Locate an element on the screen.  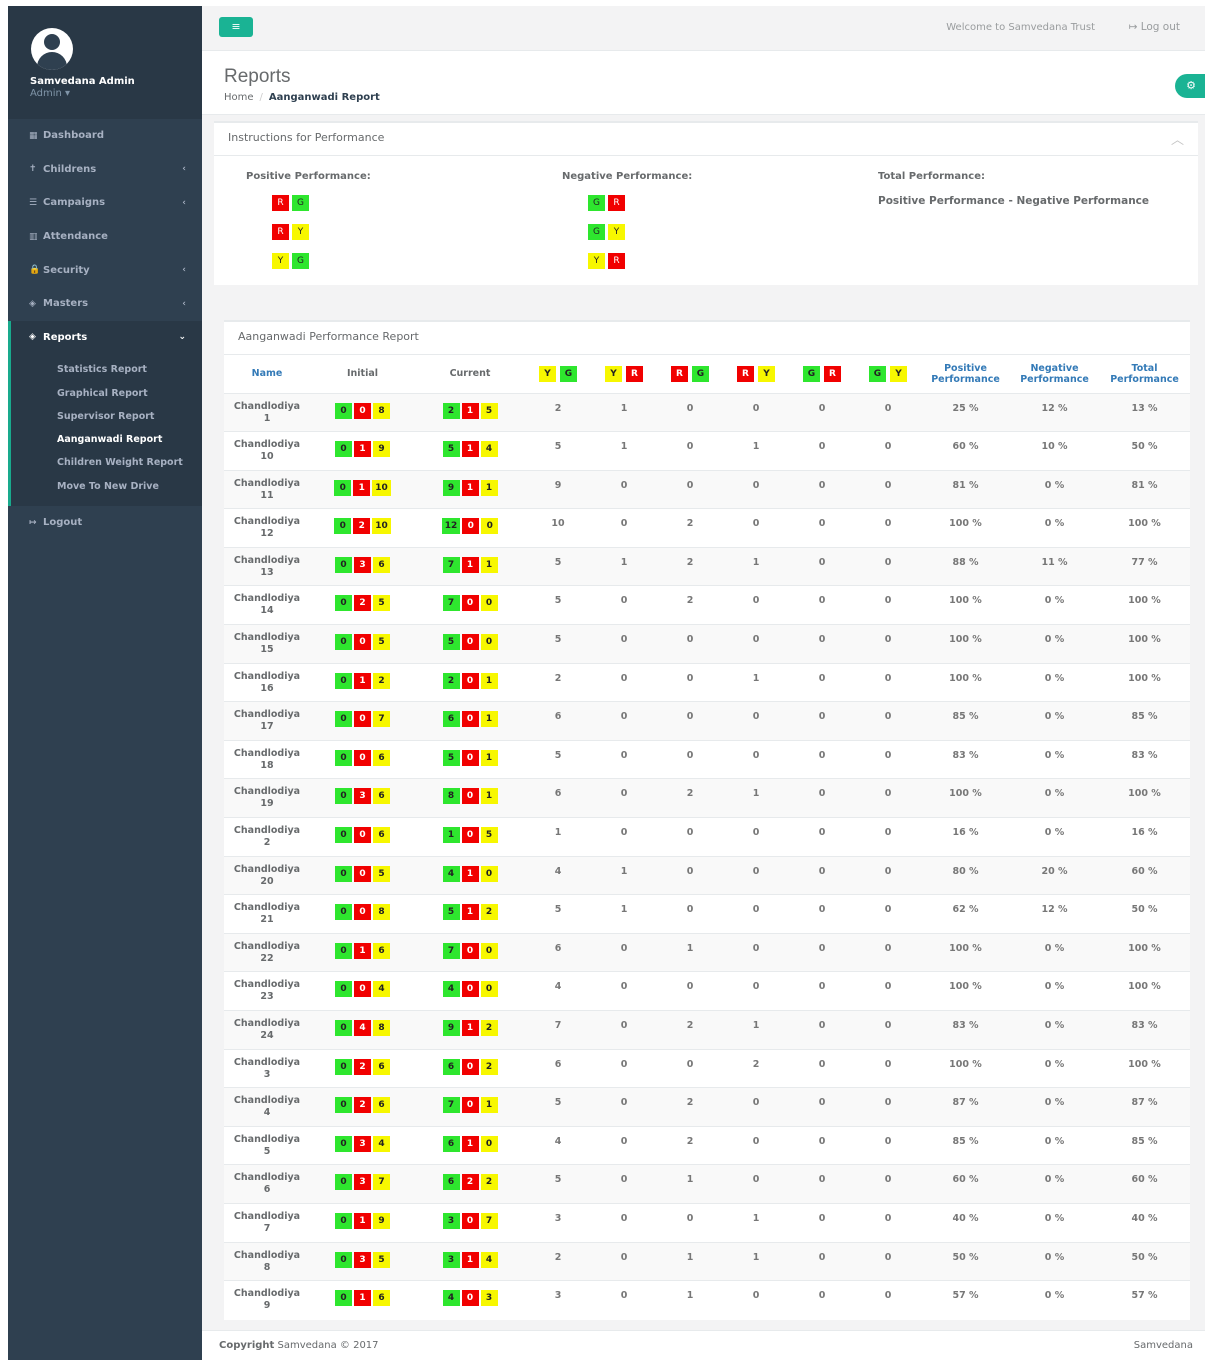
cell-total: 85 % is located at coordinates (1144, 721).